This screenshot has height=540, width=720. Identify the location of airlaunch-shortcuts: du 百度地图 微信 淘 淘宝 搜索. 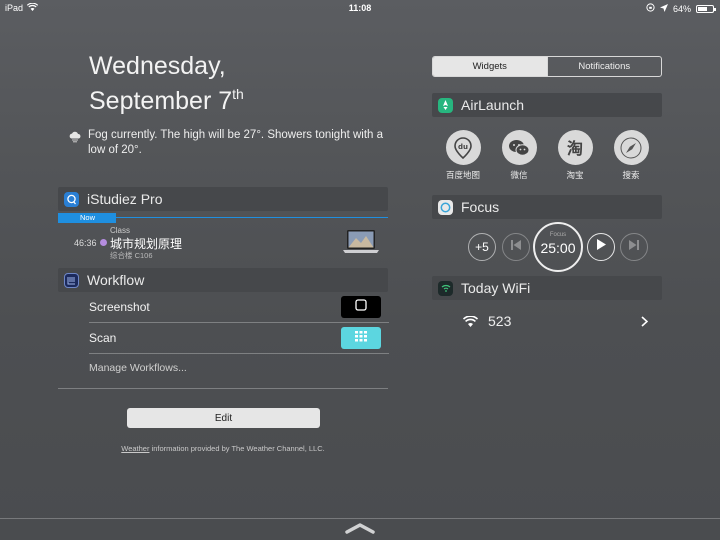
(547, 157).